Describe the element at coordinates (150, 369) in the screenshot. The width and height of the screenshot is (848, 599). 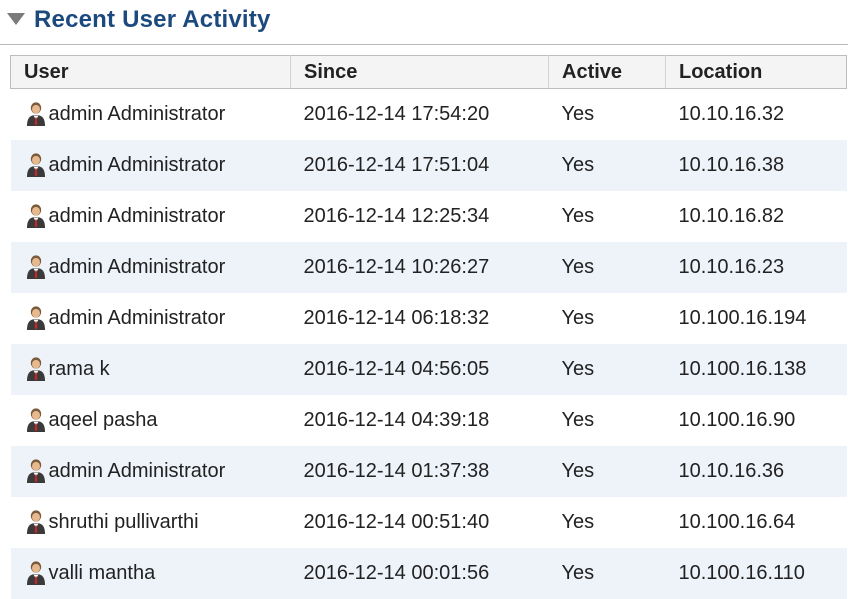
I see `user-cell: rama k` at that location.